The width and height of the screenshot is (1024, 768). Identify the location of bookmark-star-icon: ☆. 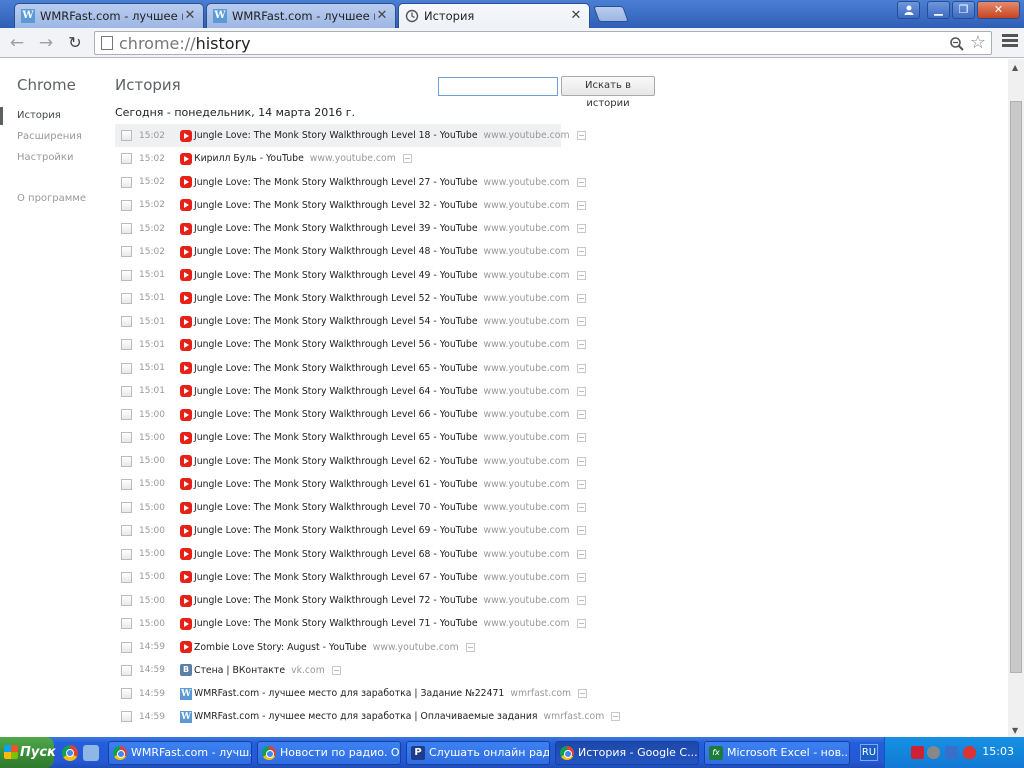
(978, 42).